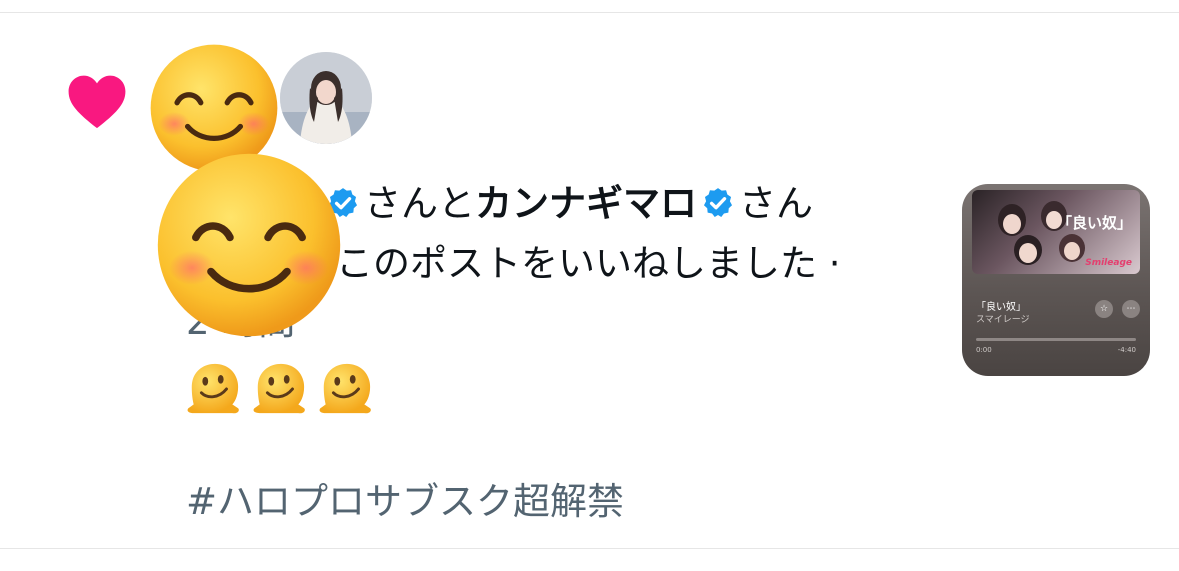 The width and height of the screenshot is (1179, 571). I want to click on top-divider, so click(589, 12).